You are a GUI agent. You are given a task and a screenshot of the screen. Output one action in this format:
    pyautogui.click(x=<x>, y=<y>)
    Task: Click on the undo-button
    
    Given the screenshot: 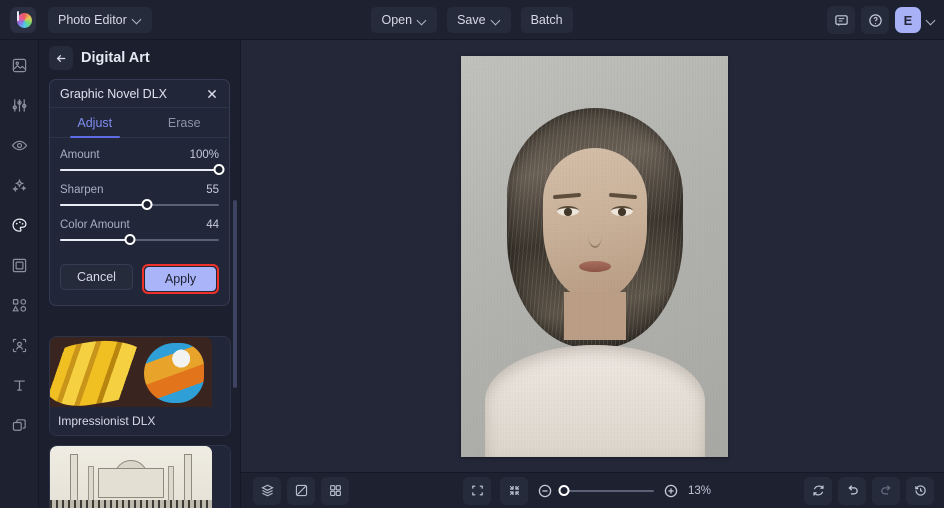 What is the action you would take?
    pyautogui.click(x=852, y=490)
    